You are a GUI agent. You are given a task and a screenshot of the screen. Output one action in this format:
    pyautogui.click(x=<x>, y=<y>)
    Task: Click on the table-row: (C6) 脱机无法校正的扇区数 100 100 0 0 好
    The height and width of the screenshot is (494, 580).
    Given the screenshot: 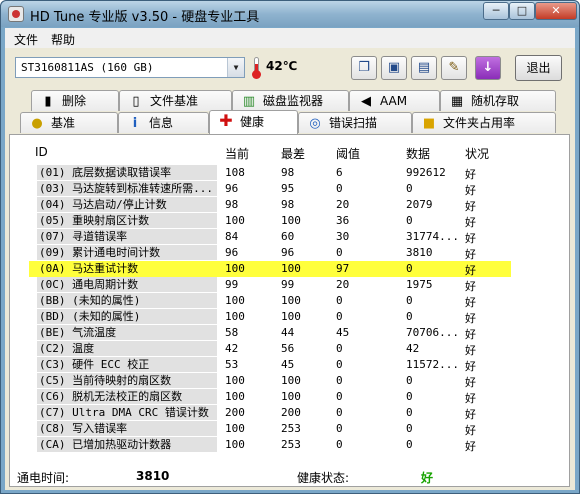 What is the action you would take?
    pyautogui.click(x=270, y=397)
    